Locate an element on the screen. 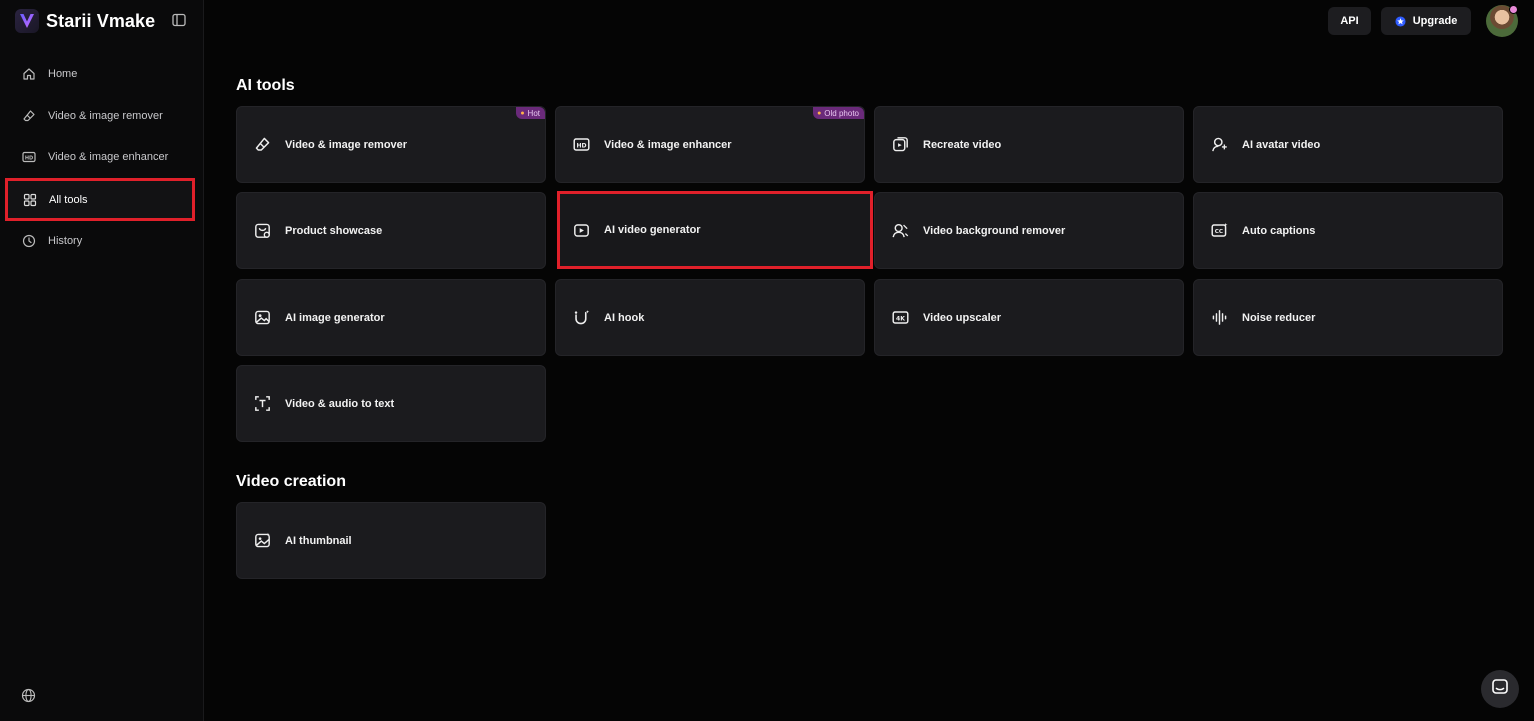 This screenshot has height=721, width=1534. api-button-label: API is located at coordinates (1349, 21).